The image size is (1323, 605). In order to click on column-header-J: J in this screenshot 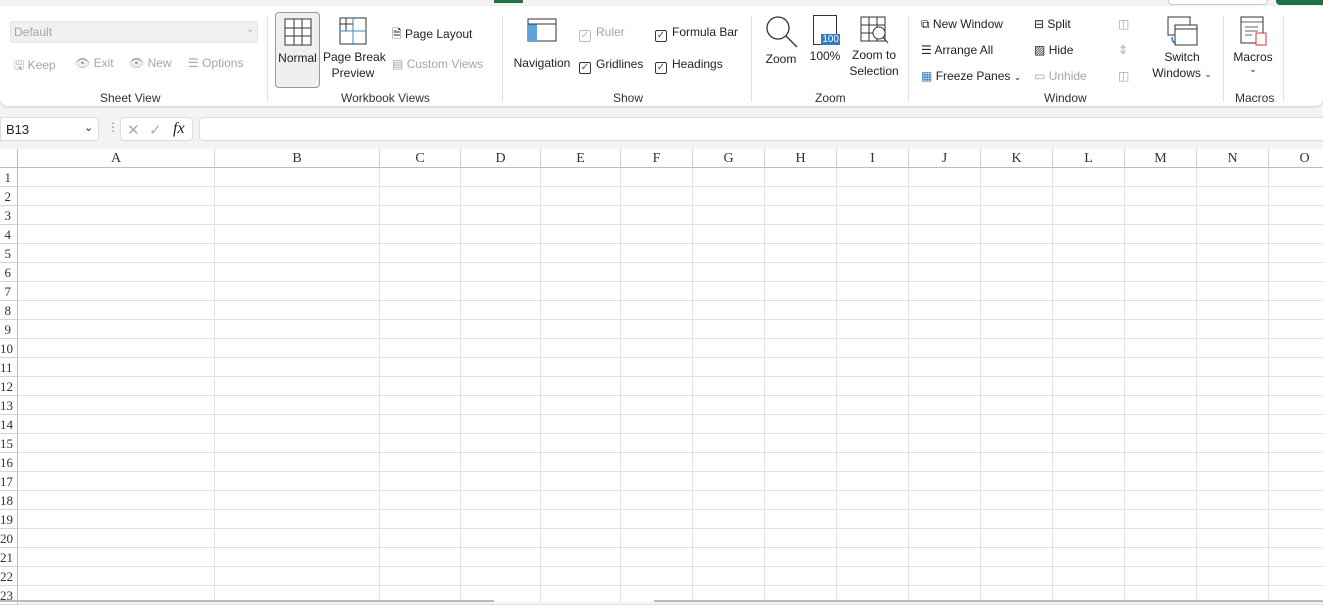, I will do `click(945, 158)`.